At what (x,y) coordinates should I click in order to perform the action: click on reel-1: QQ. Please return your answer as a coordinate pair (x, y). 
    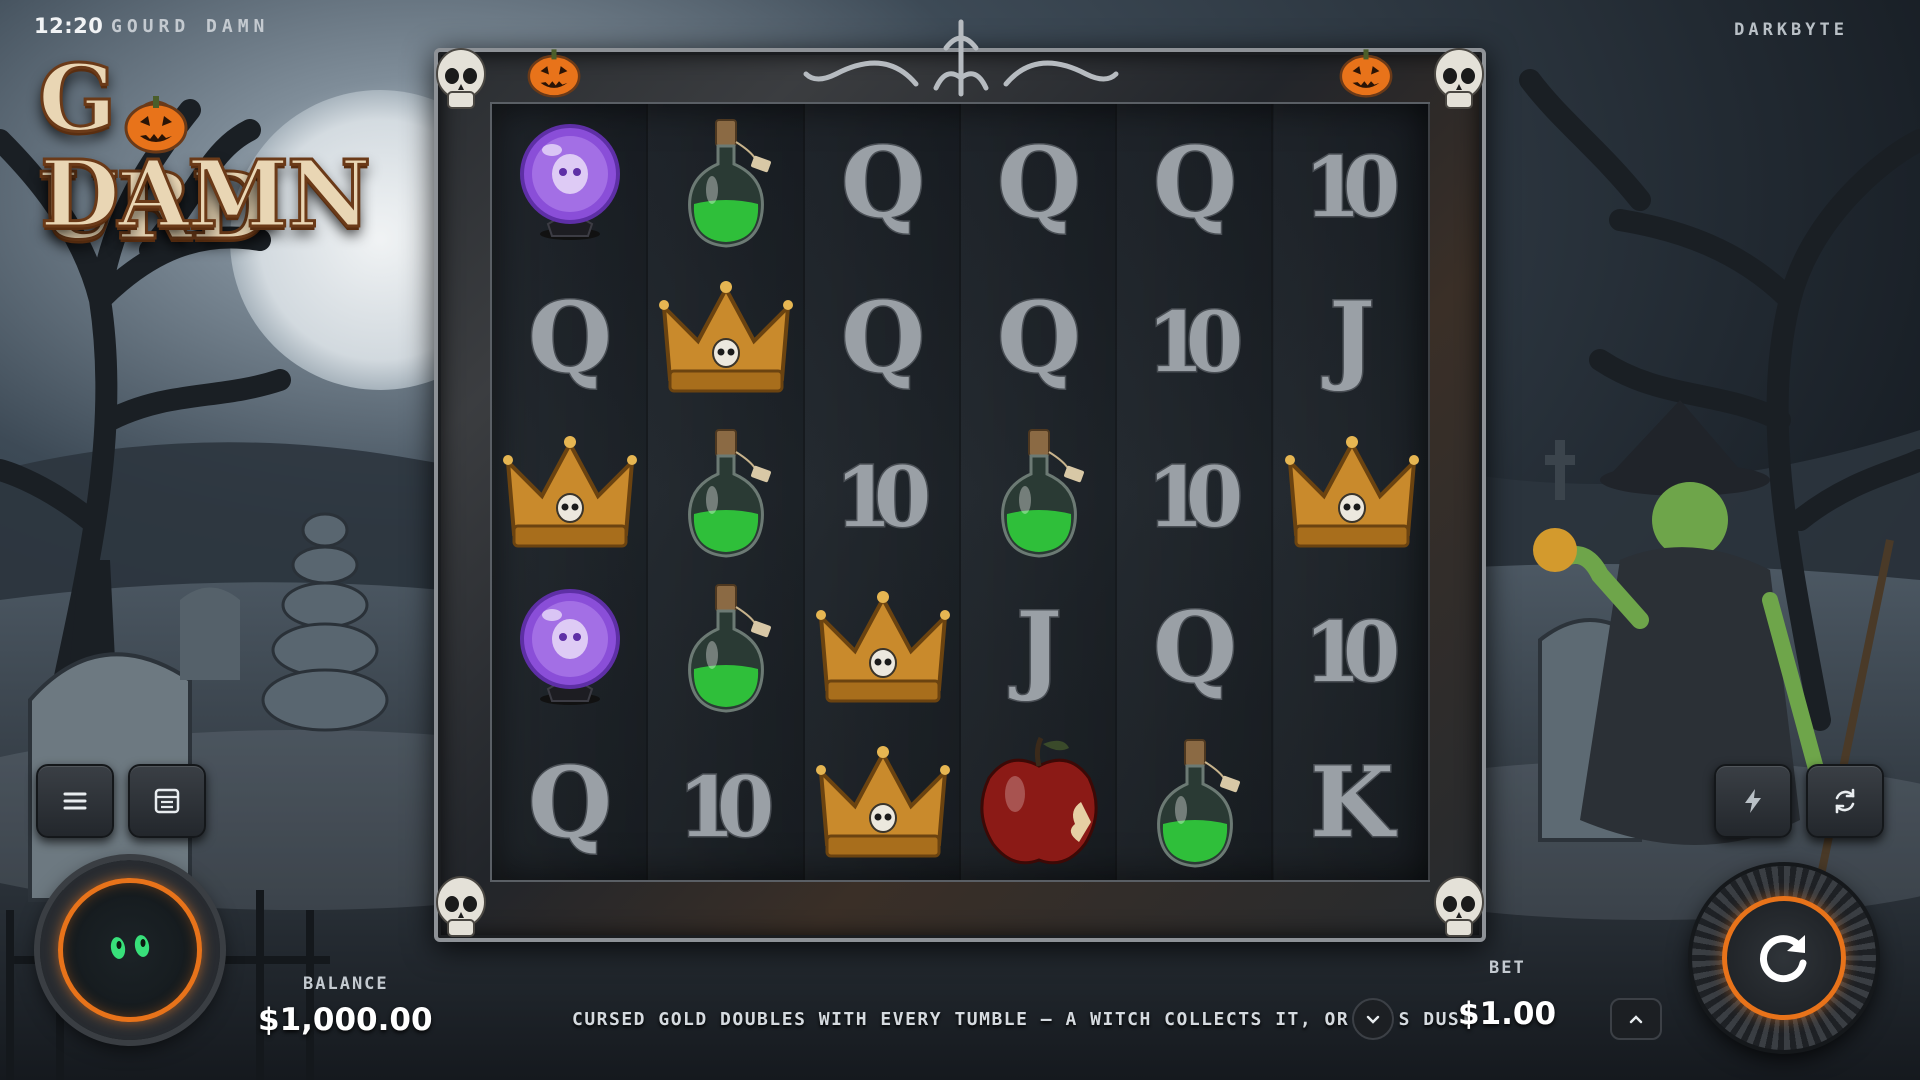
    Looking at the image, I should click on (570, 492).